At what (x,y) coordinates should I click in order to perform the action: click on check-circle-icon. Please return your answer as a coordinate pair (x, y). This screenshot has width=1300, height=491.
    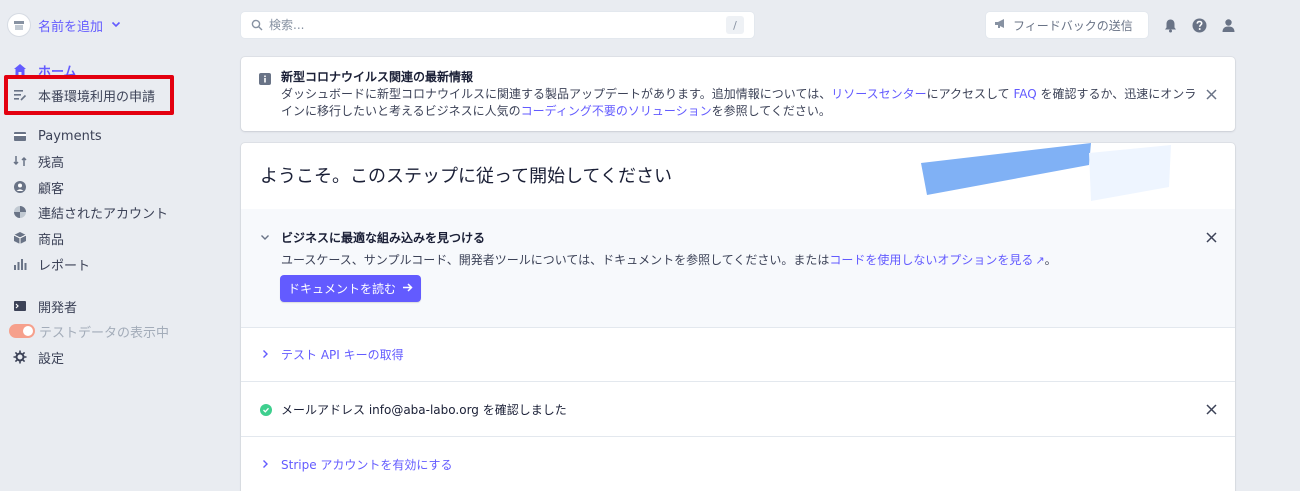
    Looking at the image, I should click on (266, 410).